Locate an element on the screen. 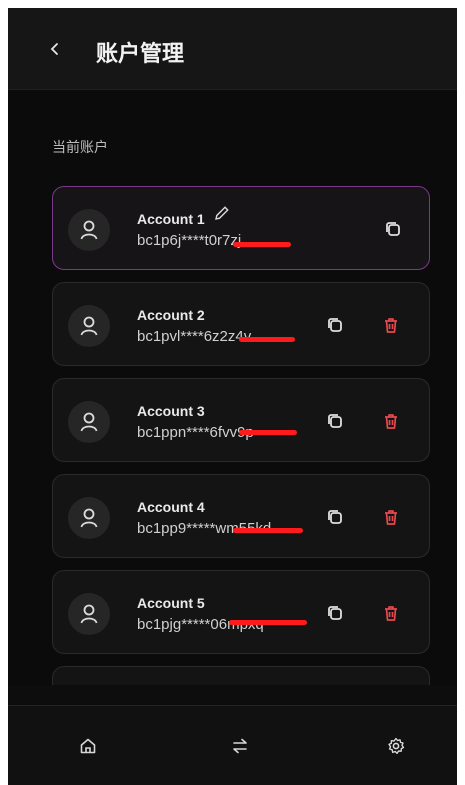 The image size is (465, 785). account-card-3: Account 3 bc1ppn****6fvv9p is located at coordinates (241, 420).